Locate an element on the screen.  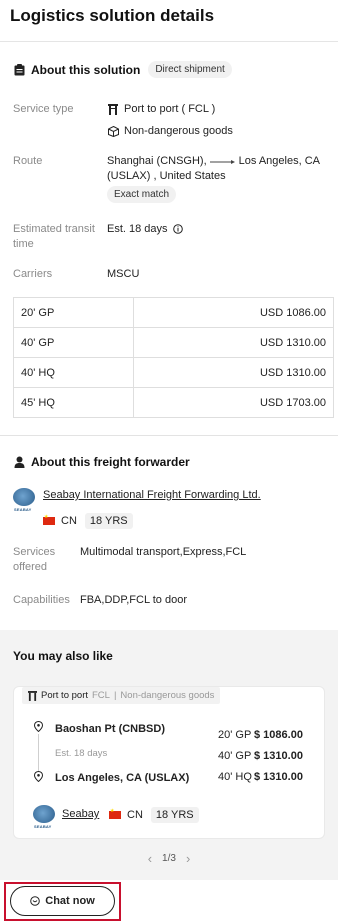
container-type: 20' GP is located at coordinates (73, 312).